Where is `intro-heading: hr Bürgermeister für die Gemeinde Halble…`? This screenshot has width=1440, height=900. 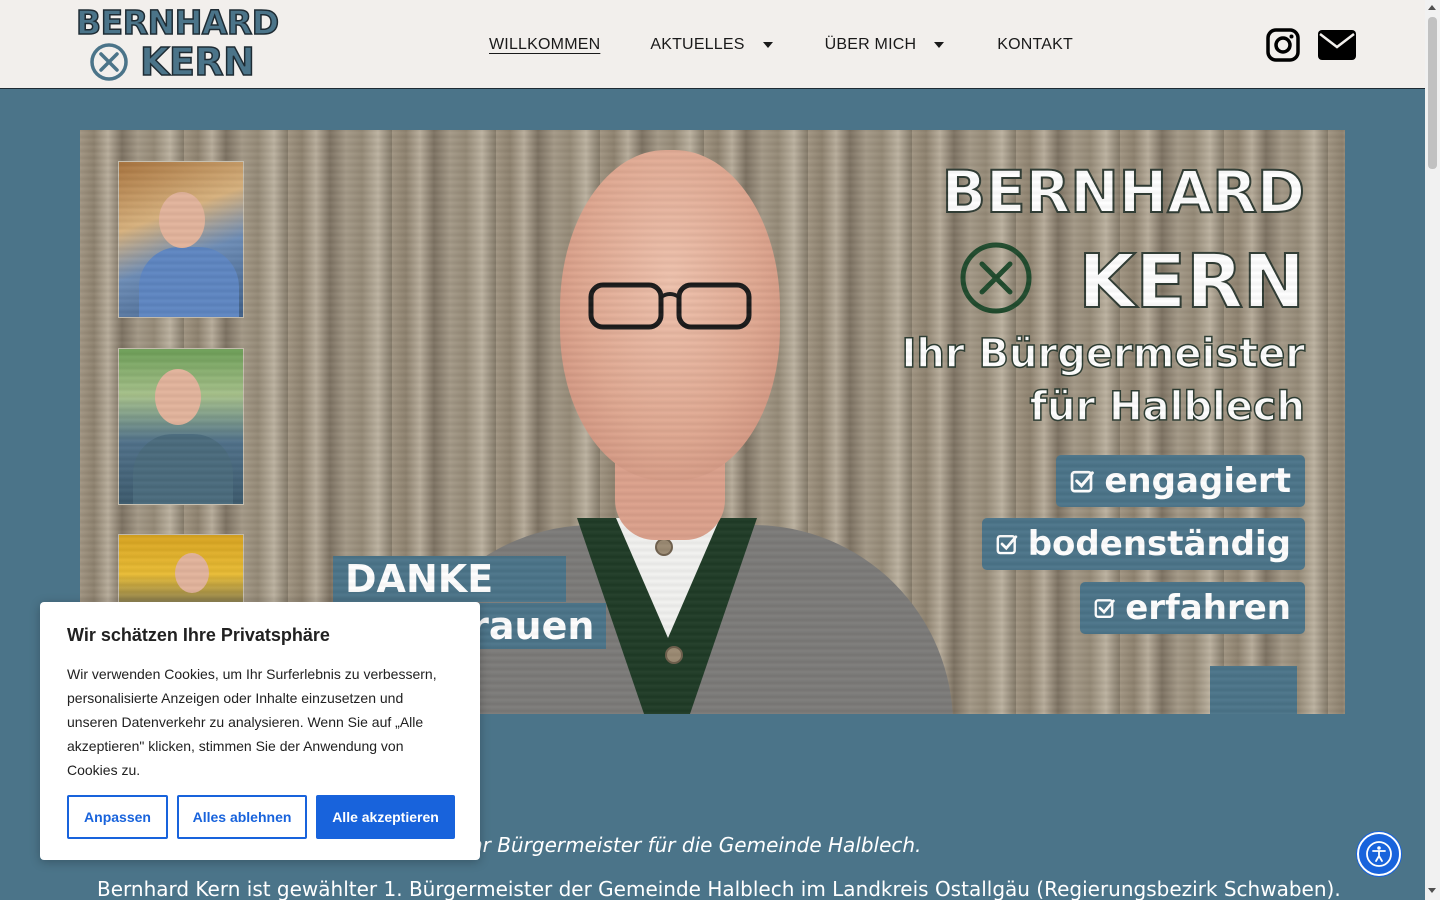 intro-heading: hr Bürgermeister für die Gemeinde Halble… is located at coordinates (696, 845).